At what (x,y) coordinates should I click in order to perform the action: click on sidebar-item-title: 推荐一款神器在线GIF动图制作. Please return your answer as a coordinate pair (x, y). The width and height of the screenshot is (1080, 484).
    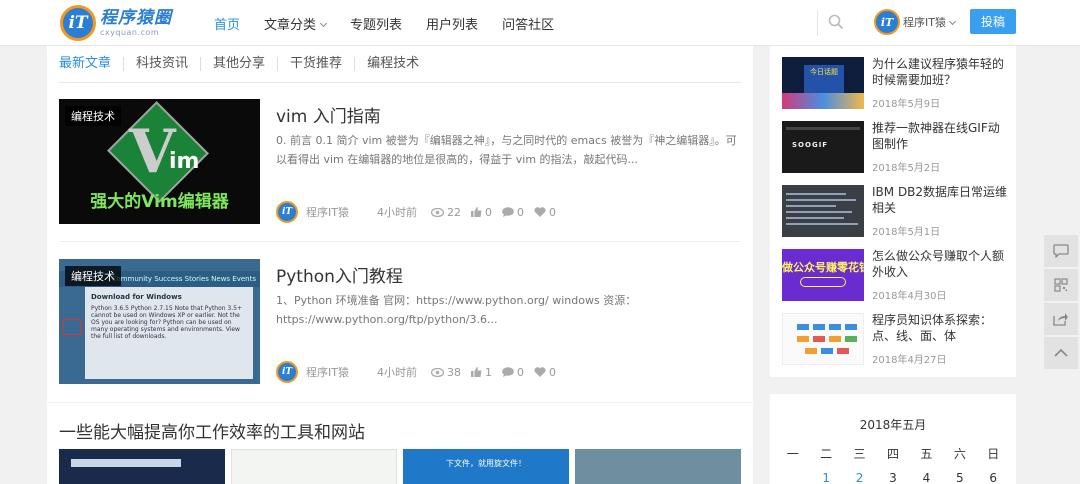
    Looking at the image, I should click on (940, 136).